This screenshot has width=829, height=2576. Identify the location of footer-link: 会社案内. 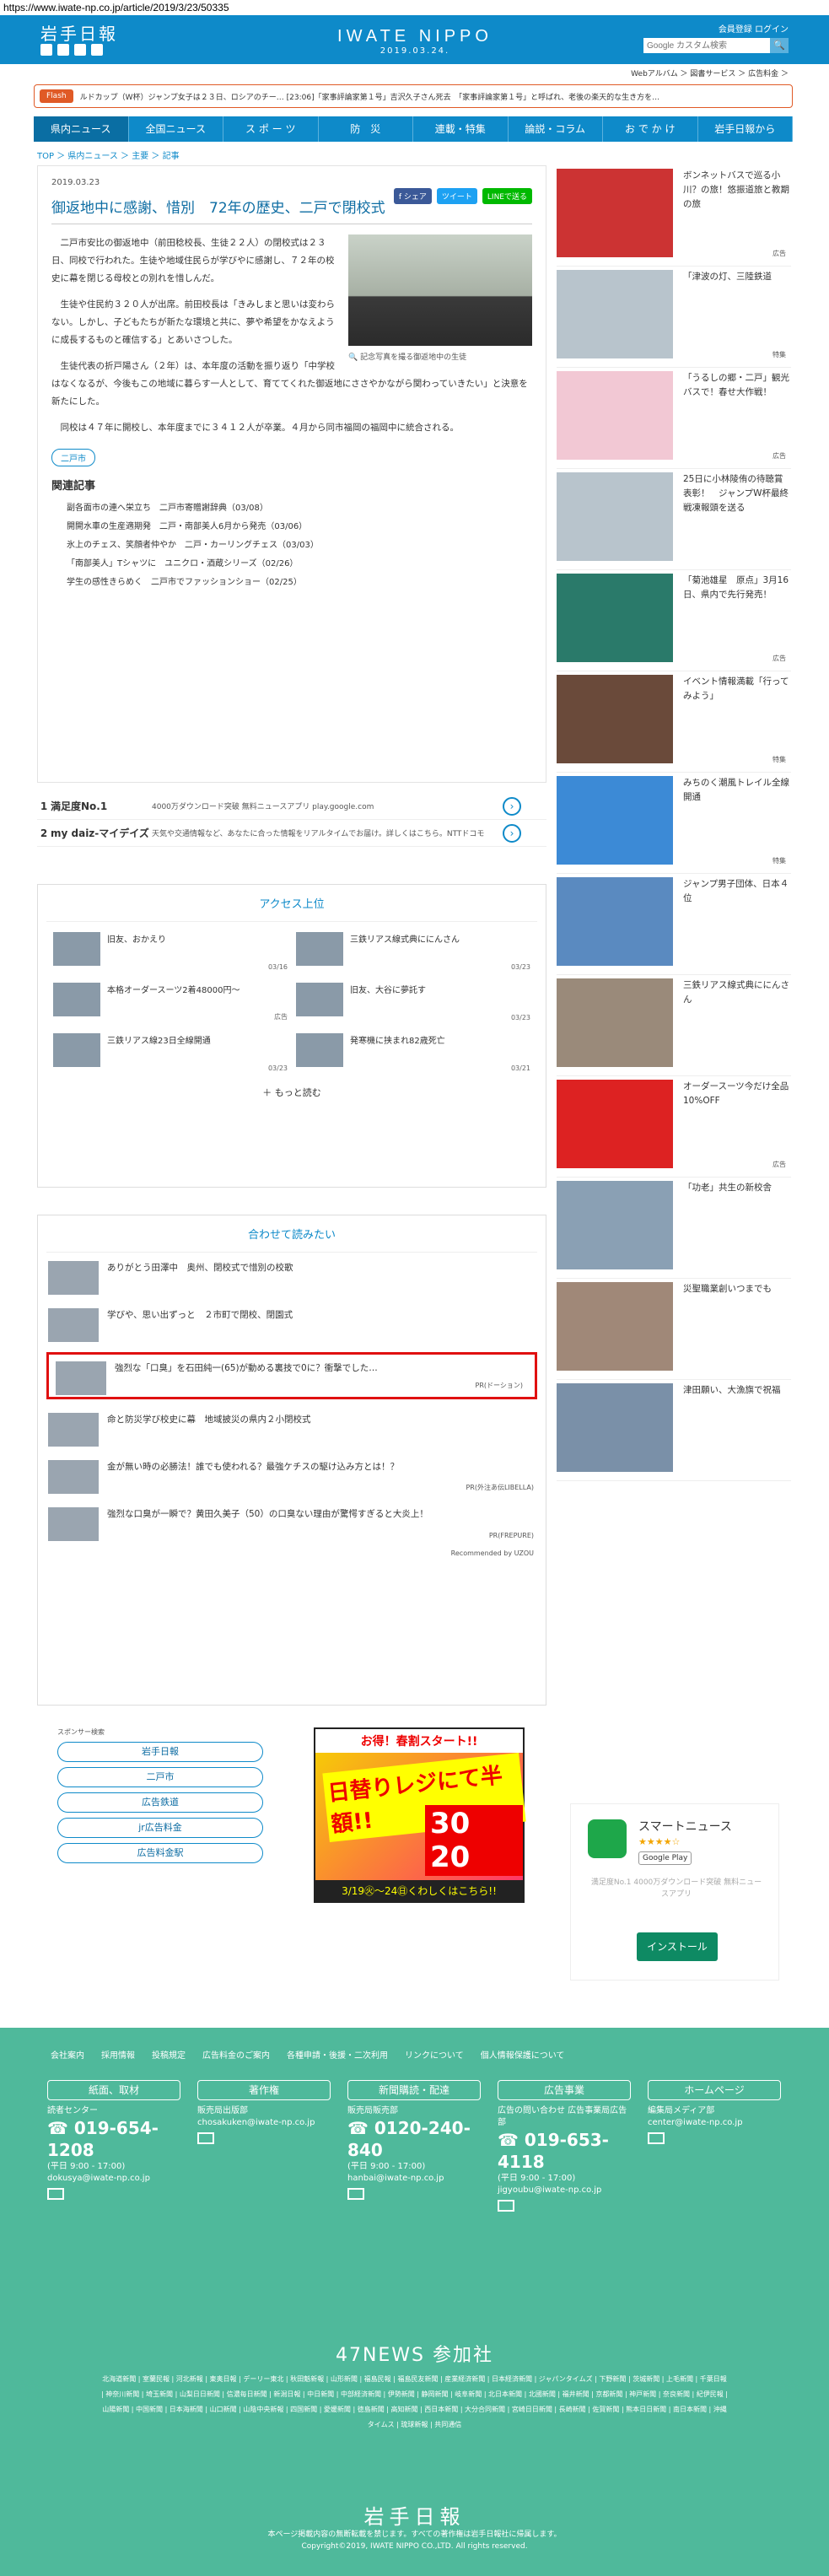
(67, 2054).